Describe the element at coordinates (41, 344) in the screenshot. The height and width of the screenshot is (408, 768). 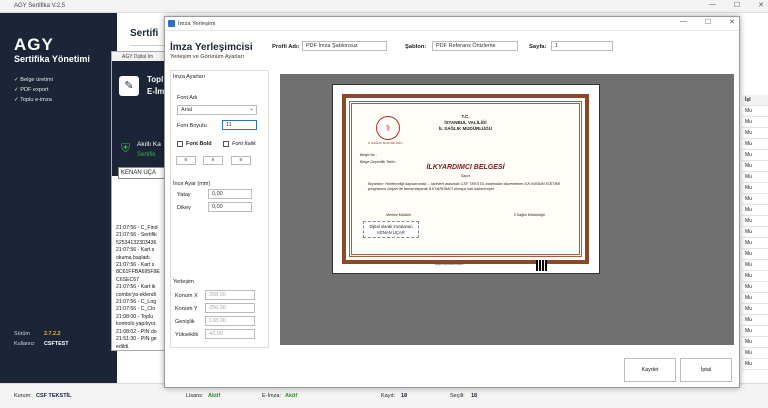
I see `user-info: Kullanıcı CSFTEST` at that location.